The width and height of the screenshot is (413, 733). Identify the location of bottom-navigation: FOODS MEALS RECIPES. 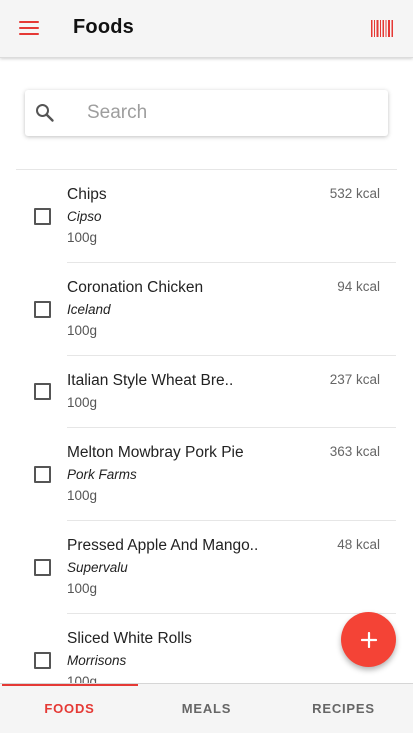
(206, 708).